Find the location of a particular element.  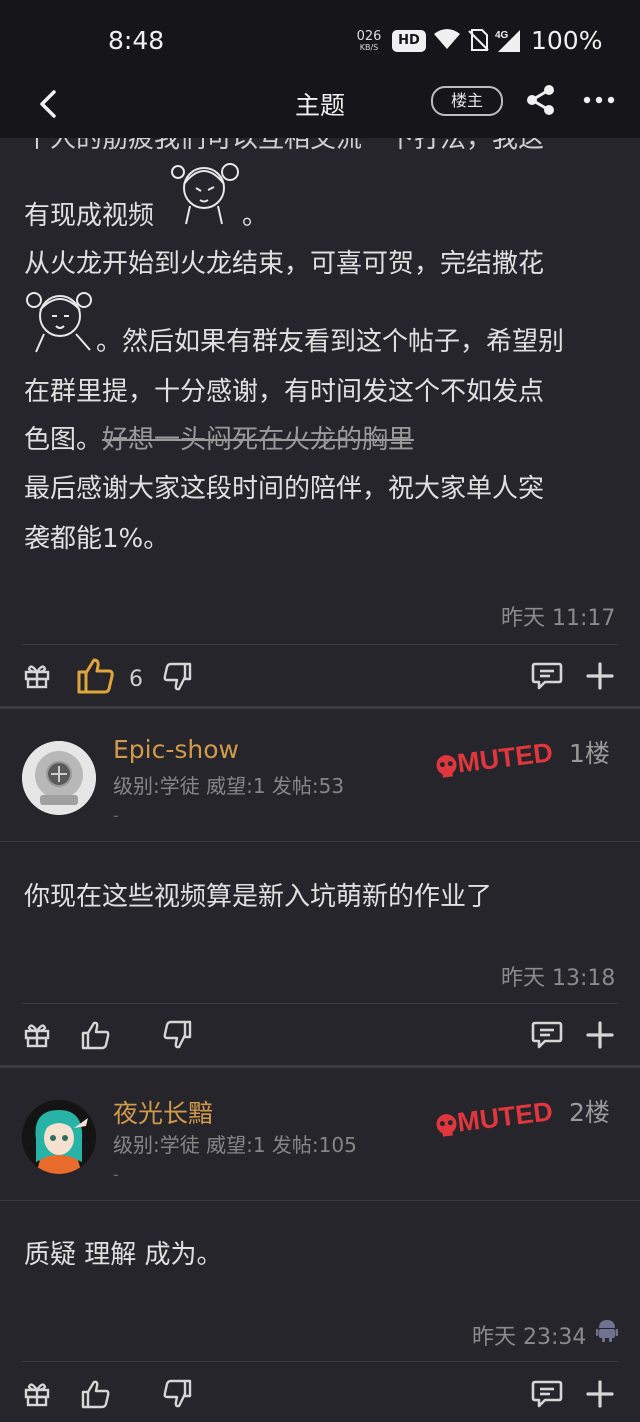

diving-helmet-avatar-image is located at coordinates (59, 778).